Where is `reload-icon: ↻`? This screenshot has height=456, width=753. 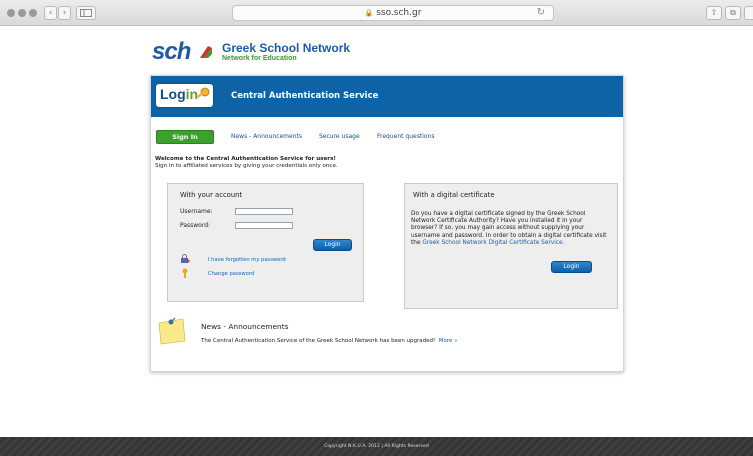
reload-icon: ↻ is located at coordinates (541, 13).